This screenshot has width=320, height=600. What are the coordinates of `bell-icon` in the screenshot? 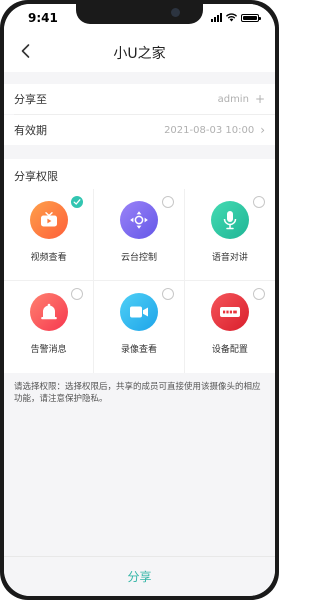 It's located at (48, 311).